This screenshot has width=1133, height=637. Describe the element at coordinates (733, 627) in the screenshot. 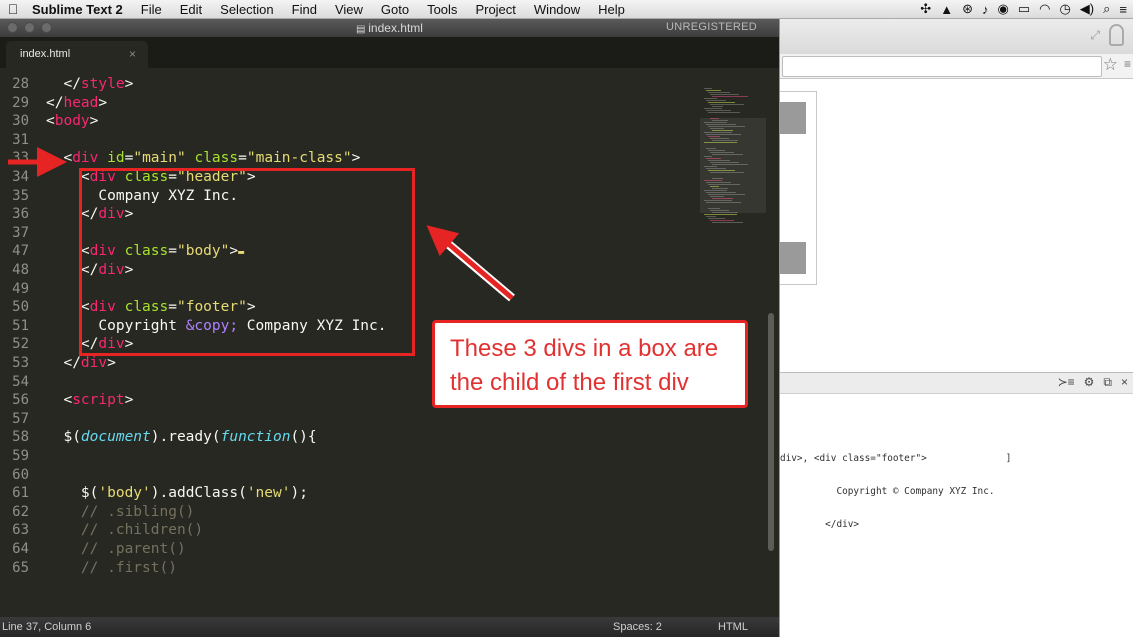

I see `syntax-mode: HTML` at that location.